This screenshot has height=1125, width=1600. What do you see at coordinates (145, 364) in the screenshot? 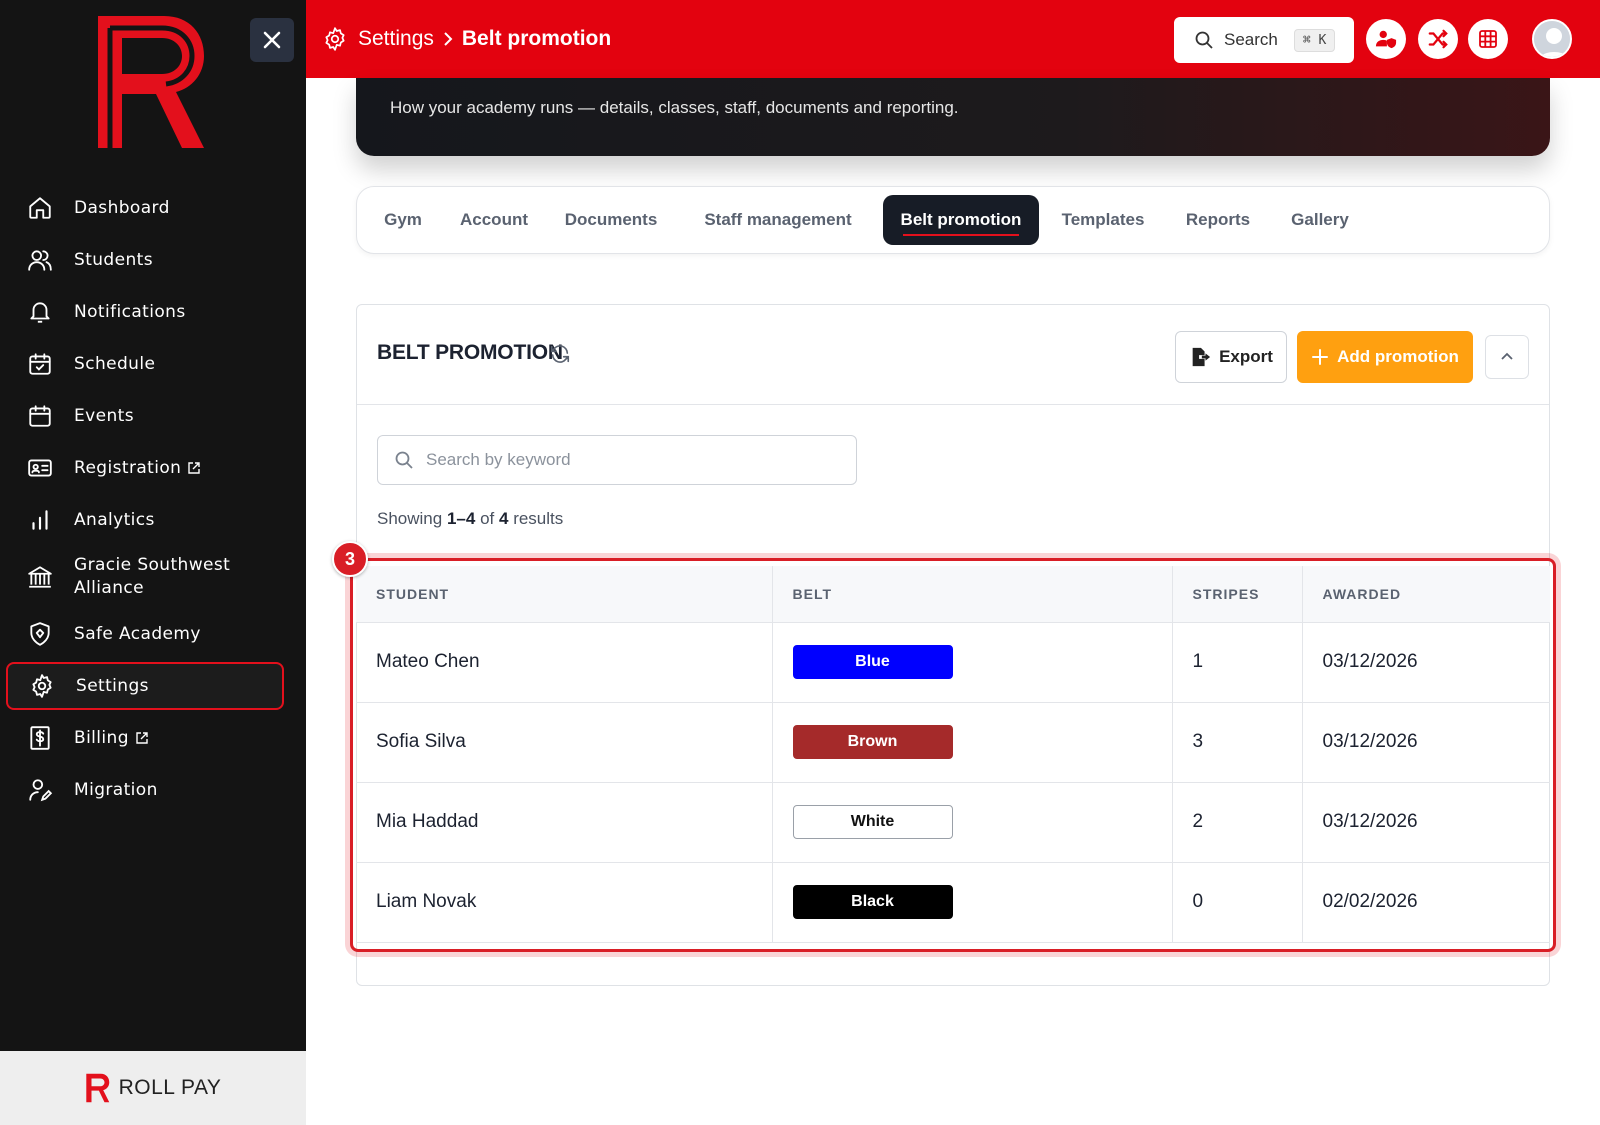
I see `sidebar-item-schedule: Schedule` at bounding box center [145, 364].